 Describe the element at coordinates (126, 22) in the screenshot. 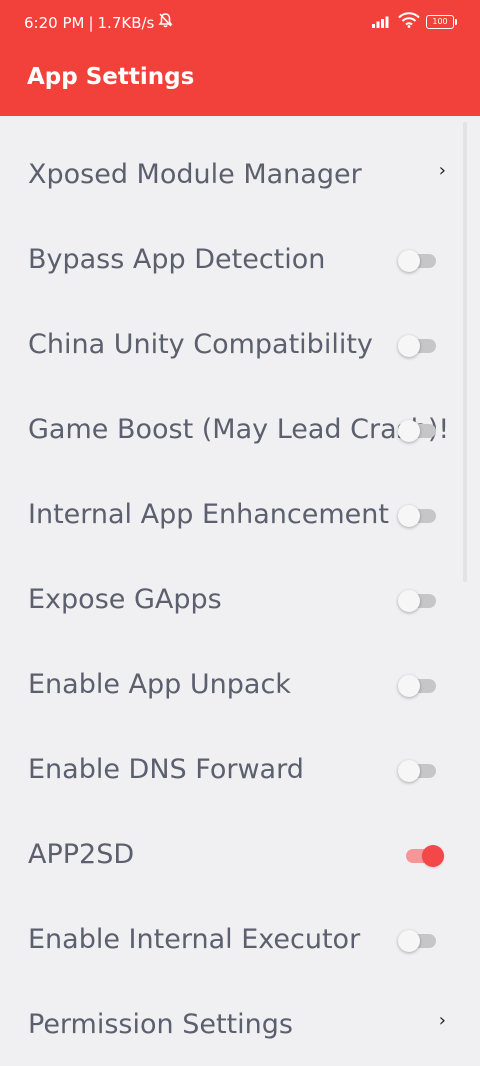

I see `network-speed: 1.7KB/s` at that location.